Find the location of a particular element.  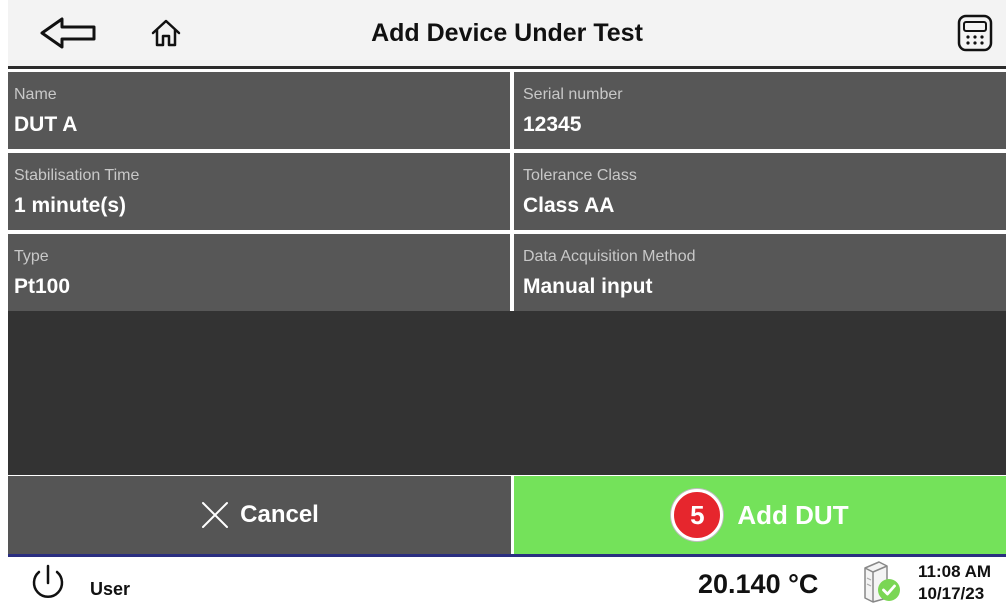

check-icon is located at coordinates (889, 590).